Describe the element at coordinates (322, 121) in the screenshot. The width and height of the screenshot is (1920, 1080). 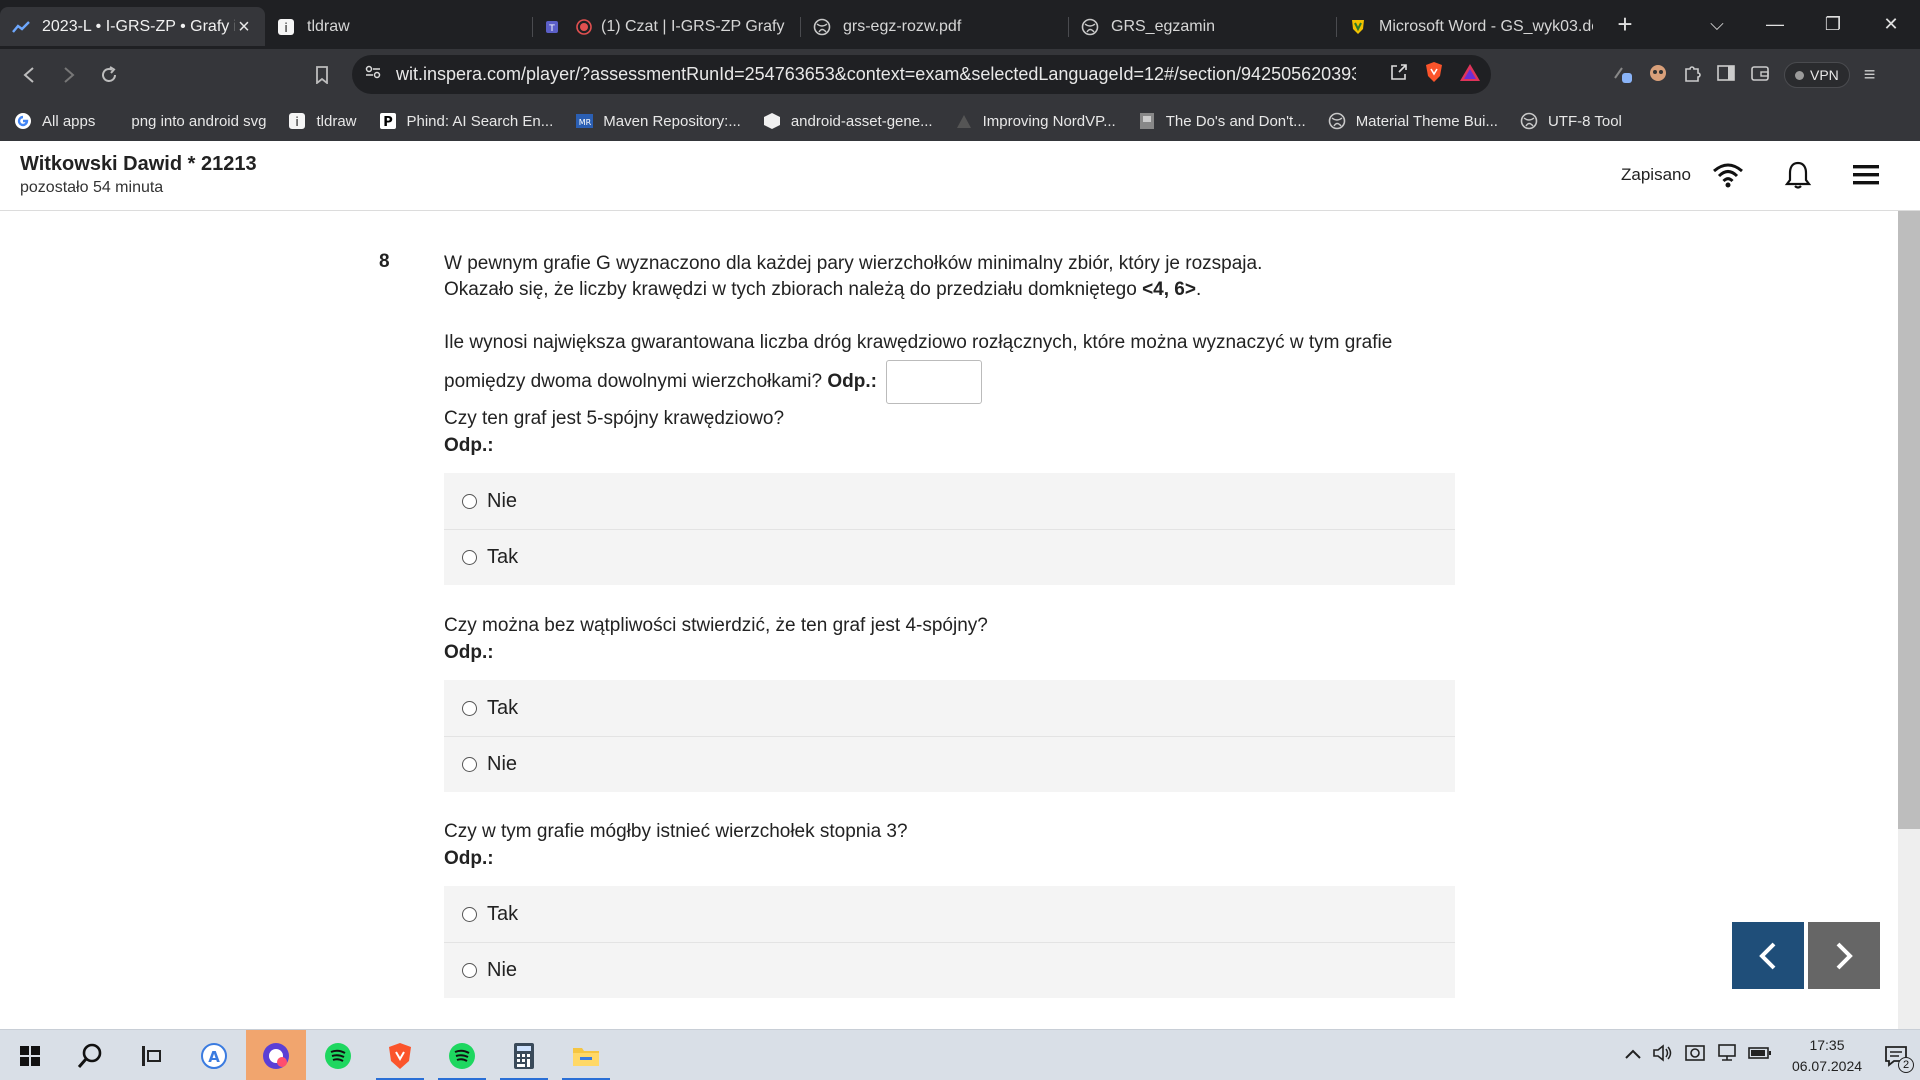
I see `bookmark-tldraw: i tldraw` at that location.